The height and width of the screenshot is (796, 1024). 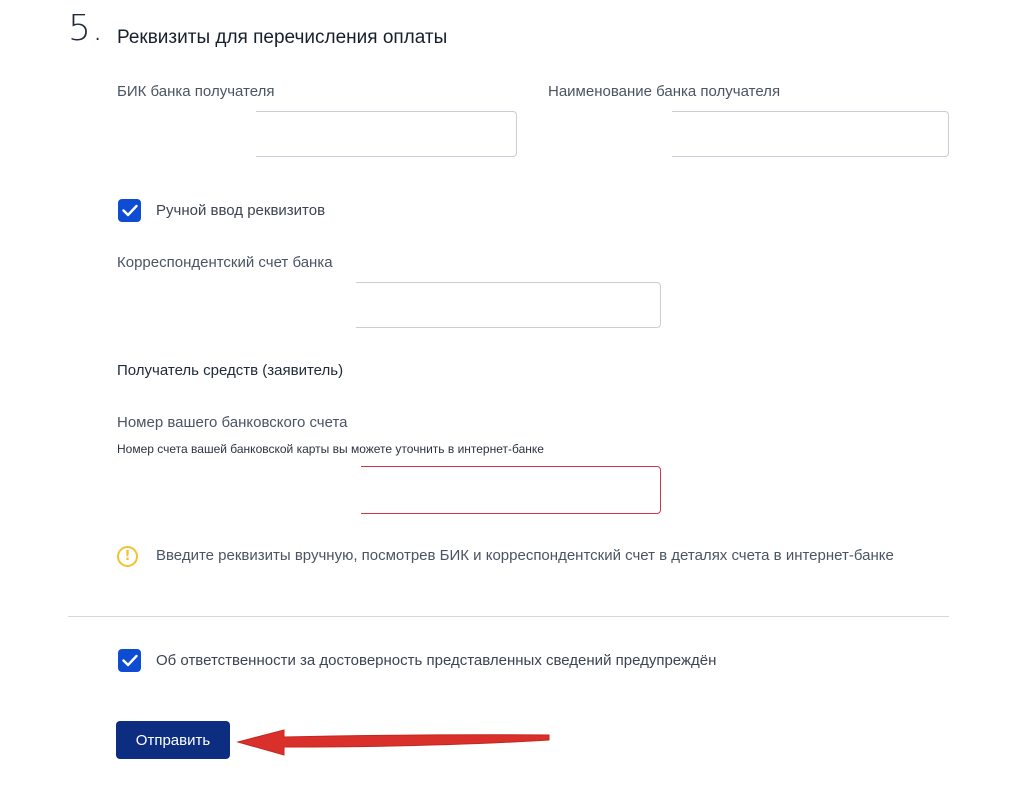 What do you see at coordinates (225, 262) in the screenshot?
I see `corr-account-label: Корреспондентский счет банка` at bounding box center [225, 262].